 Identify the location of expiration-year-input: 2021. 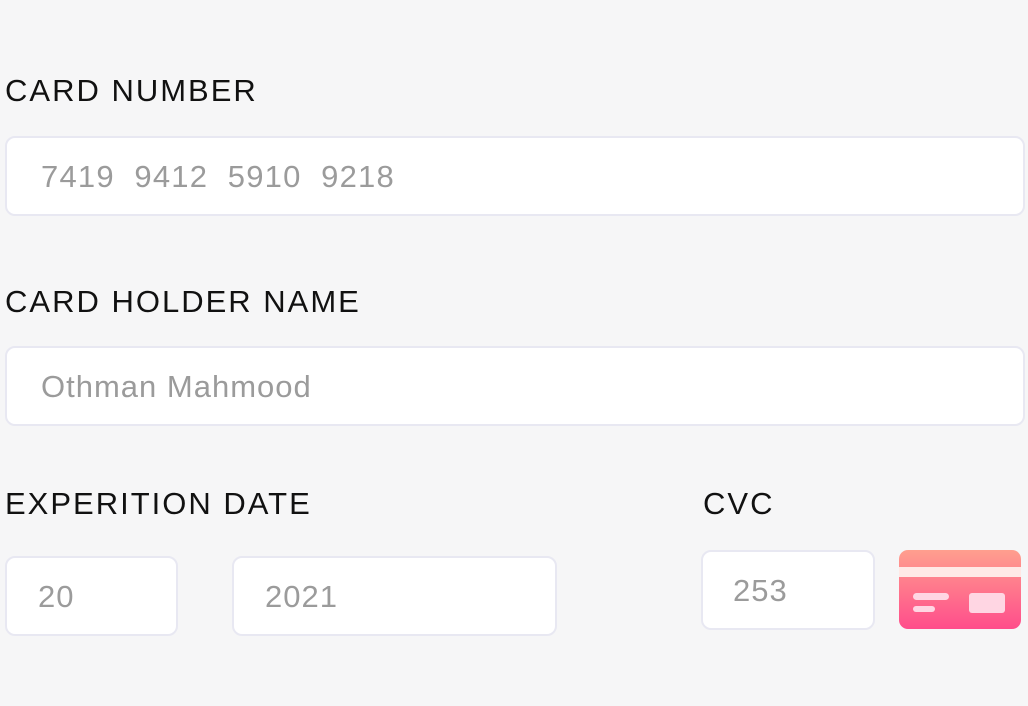
(394, 596).